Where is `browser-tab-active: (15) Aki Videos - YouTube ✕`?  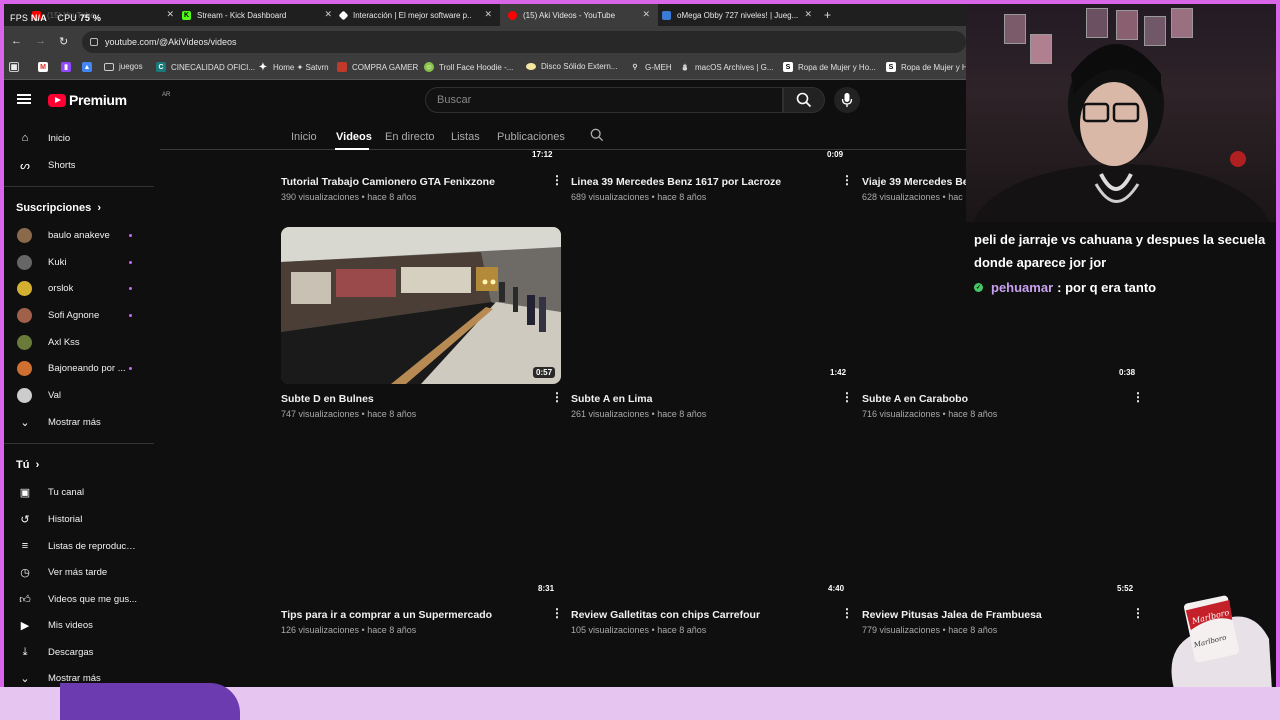 browser-tab-active: (15) Aki Videos - YouTube ✕ is located at coordinates (579, 15).